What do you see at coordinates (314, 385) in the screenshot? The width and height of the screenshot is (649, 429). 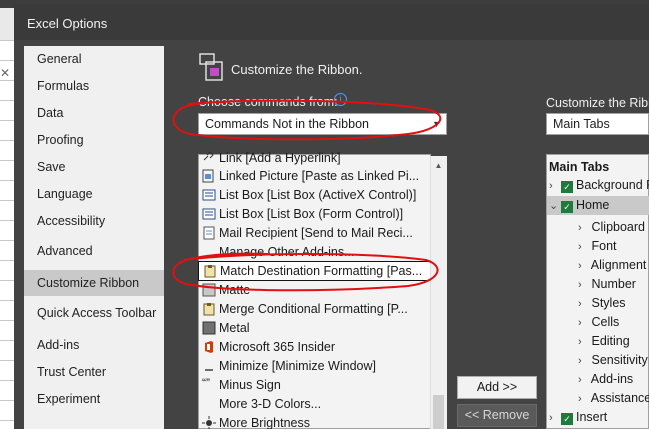 I see `list-item: “” Minus Sign` at bounding box center [314, 385].